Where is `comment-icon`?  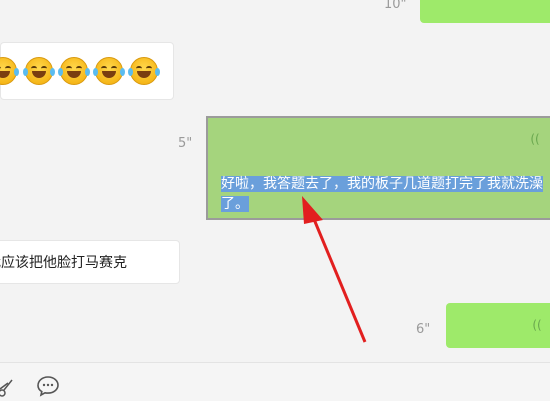
comment-icon is located at coordinates (48, 386).